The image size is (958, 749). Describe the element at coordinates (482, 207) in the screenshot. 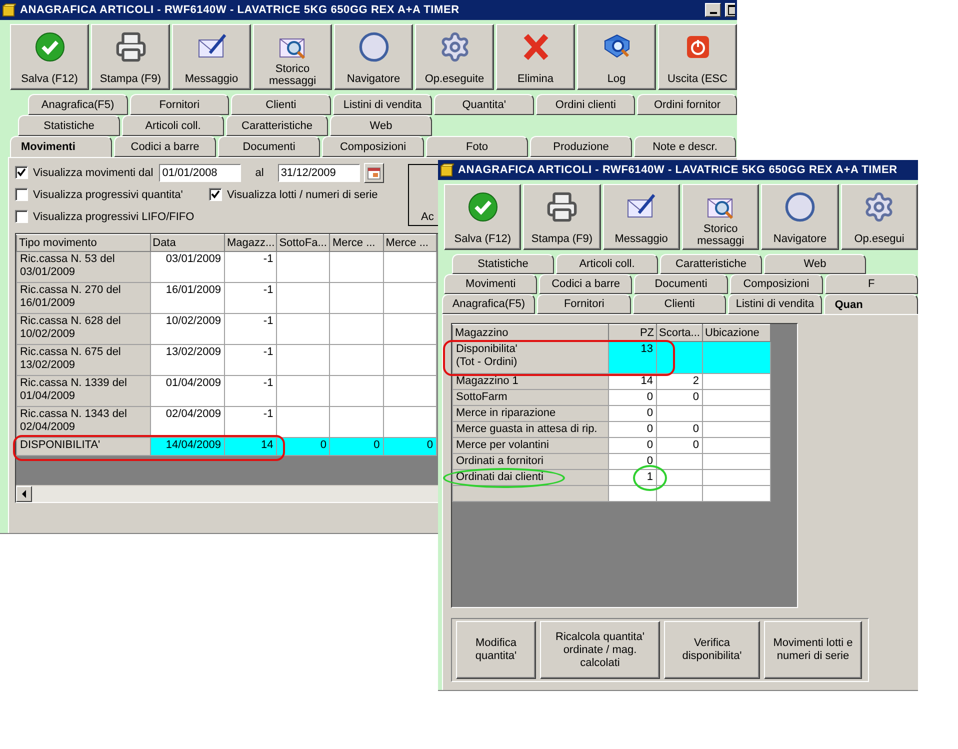

I see `check-circle-icon` at that location.